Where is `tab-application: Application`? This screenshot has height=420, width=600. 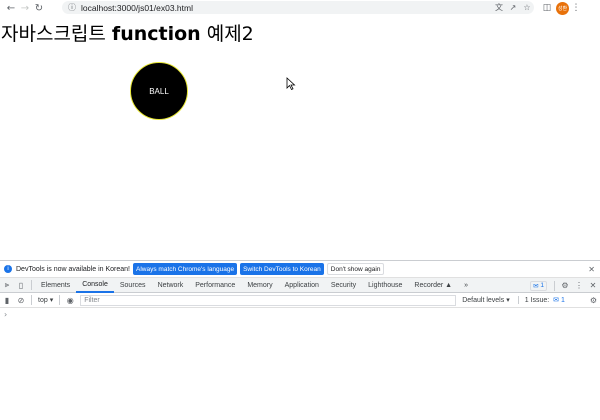
tab-application: Application is located at coordinates (302, 285).